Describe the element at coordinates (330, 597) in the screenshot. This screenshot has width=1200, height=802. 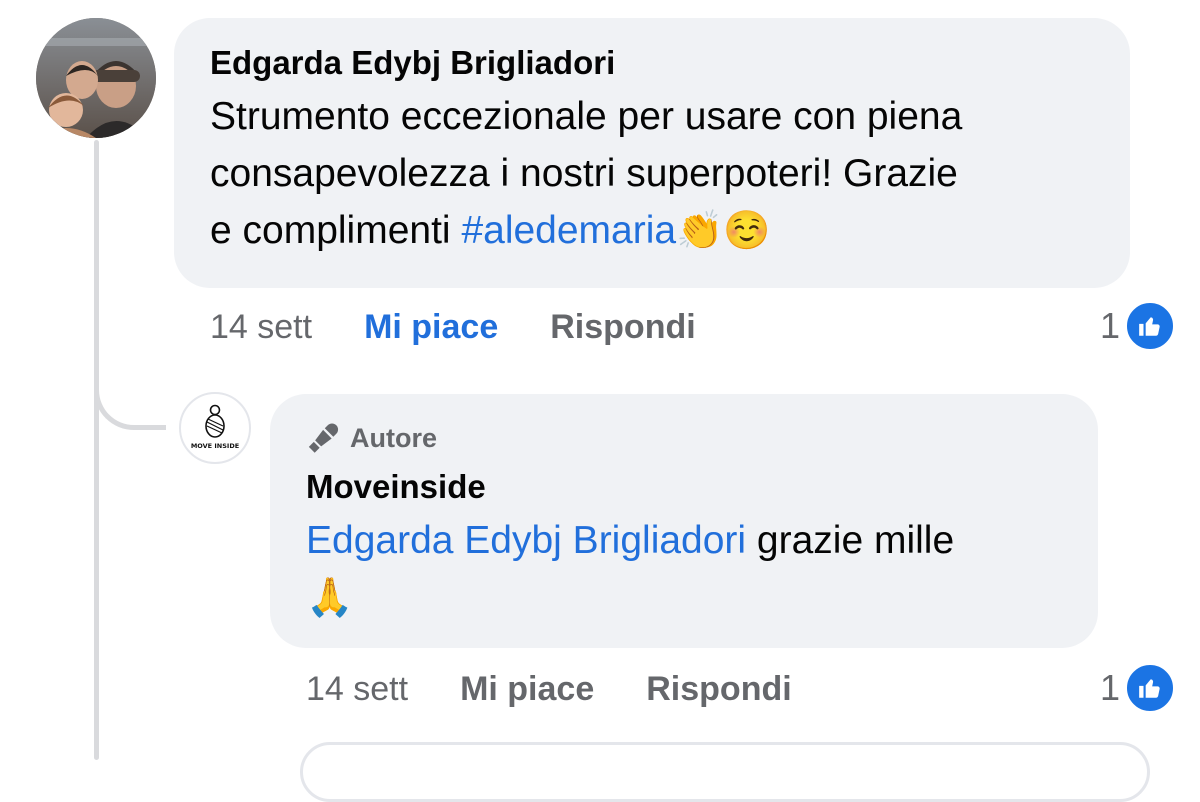
I see `folded-hands-emoji: 🙏` at that location.